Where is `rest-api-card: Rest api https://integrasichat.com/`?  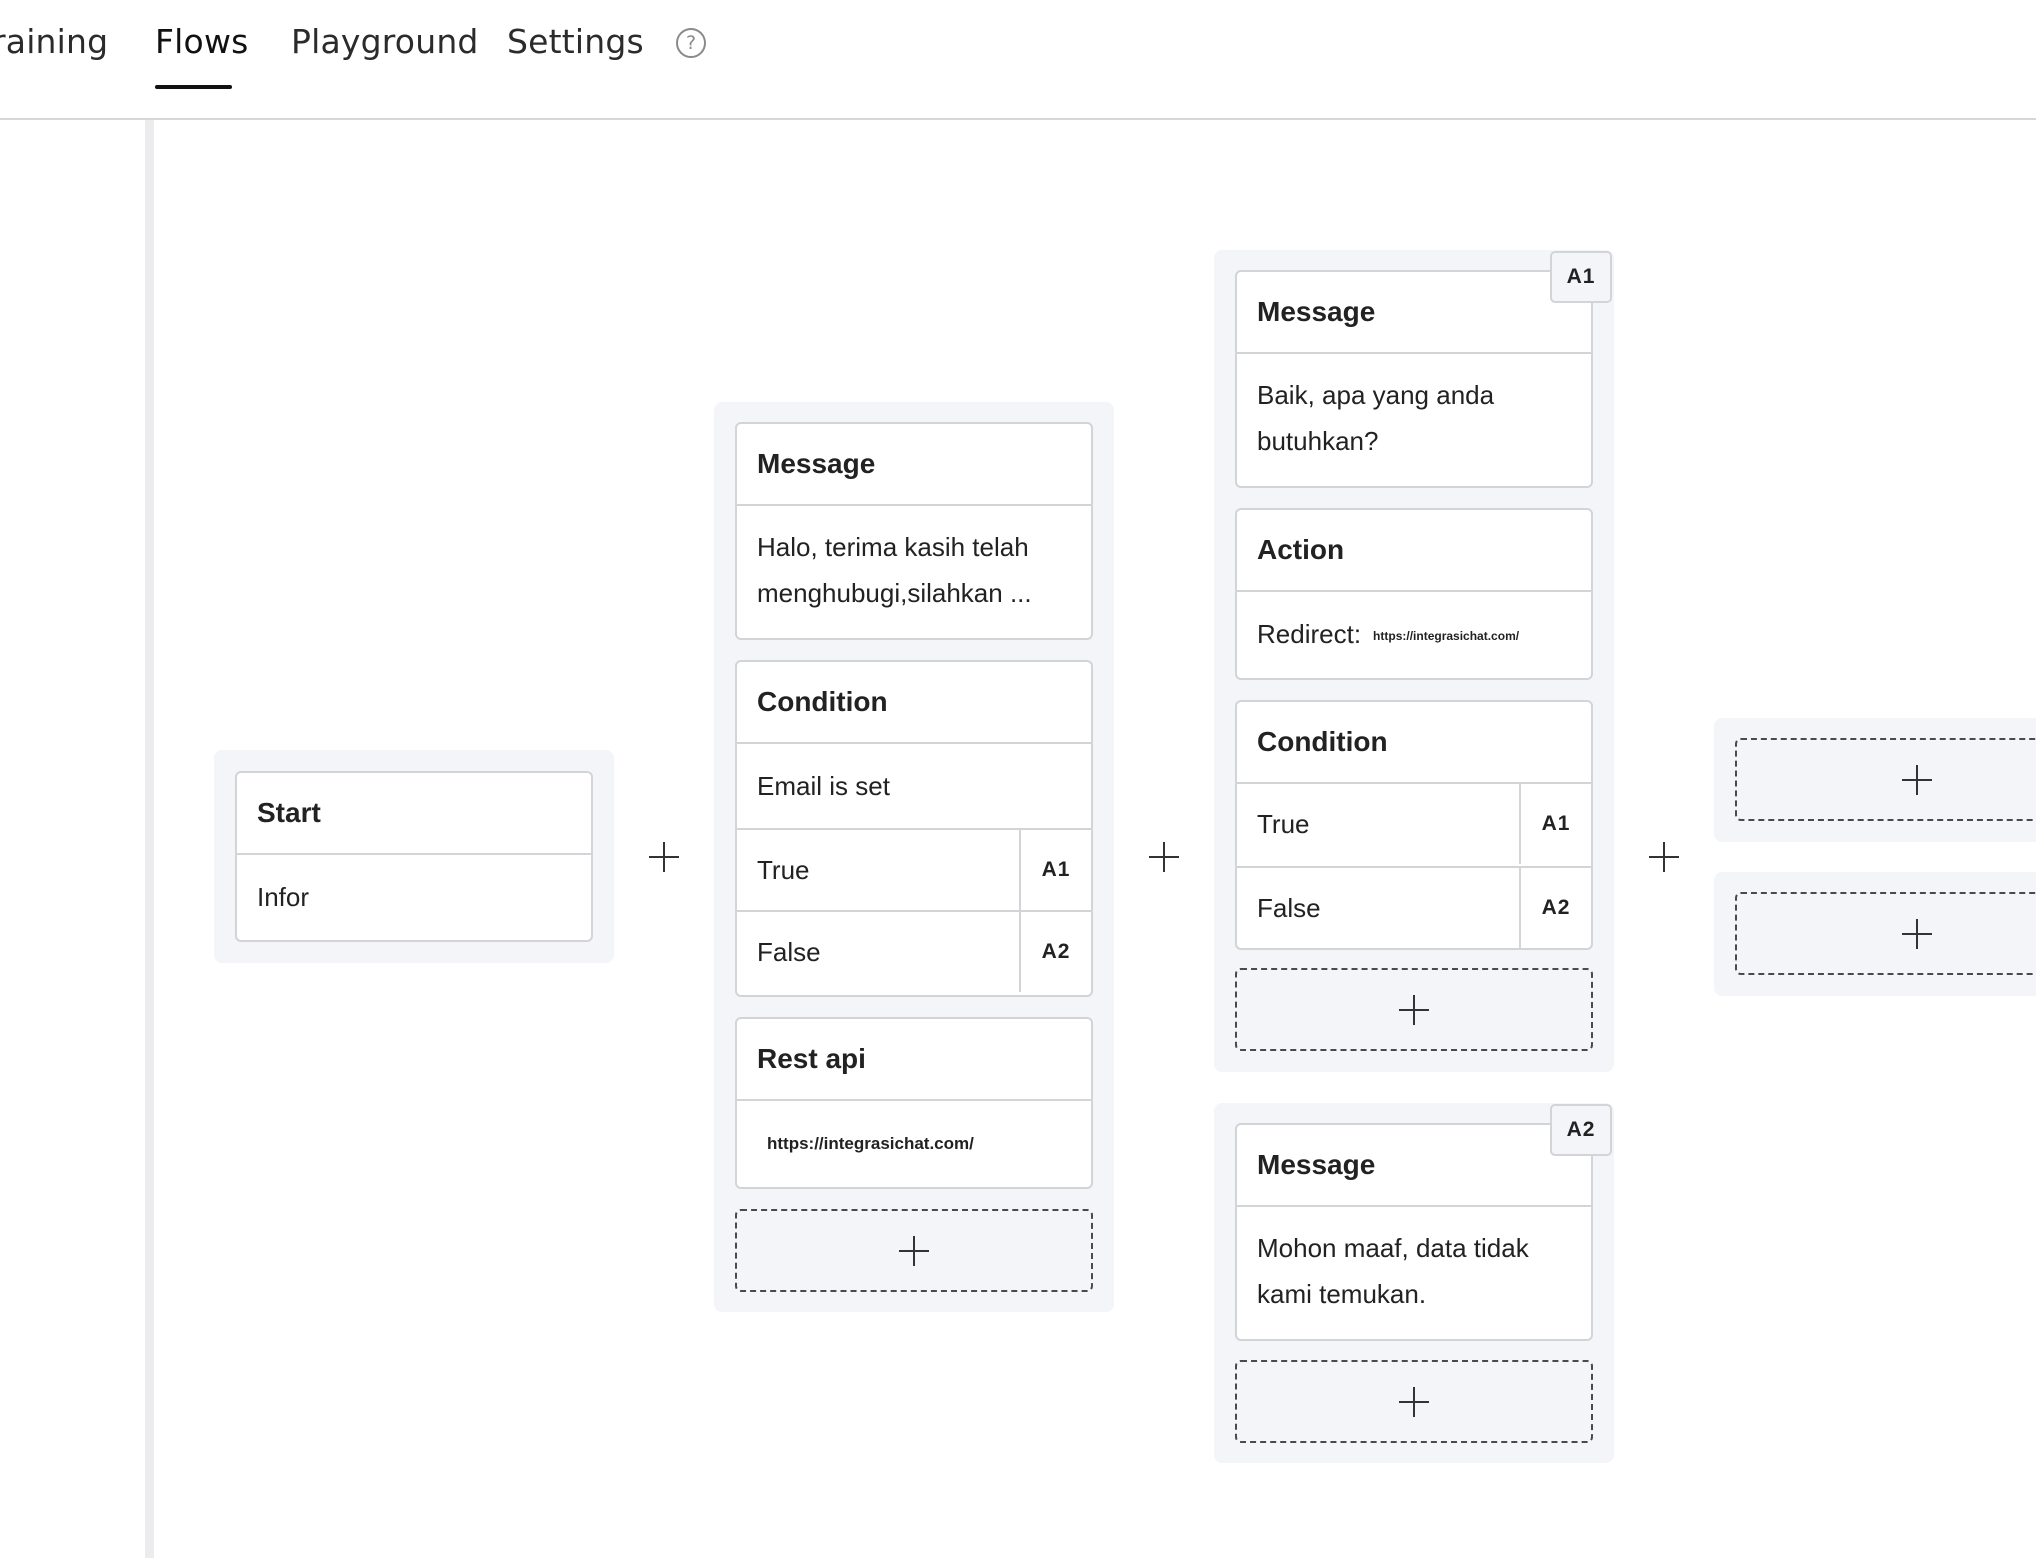
rest-api-card: Rest api https://integrasichat.com/ is located at coordinates (914, 1103).